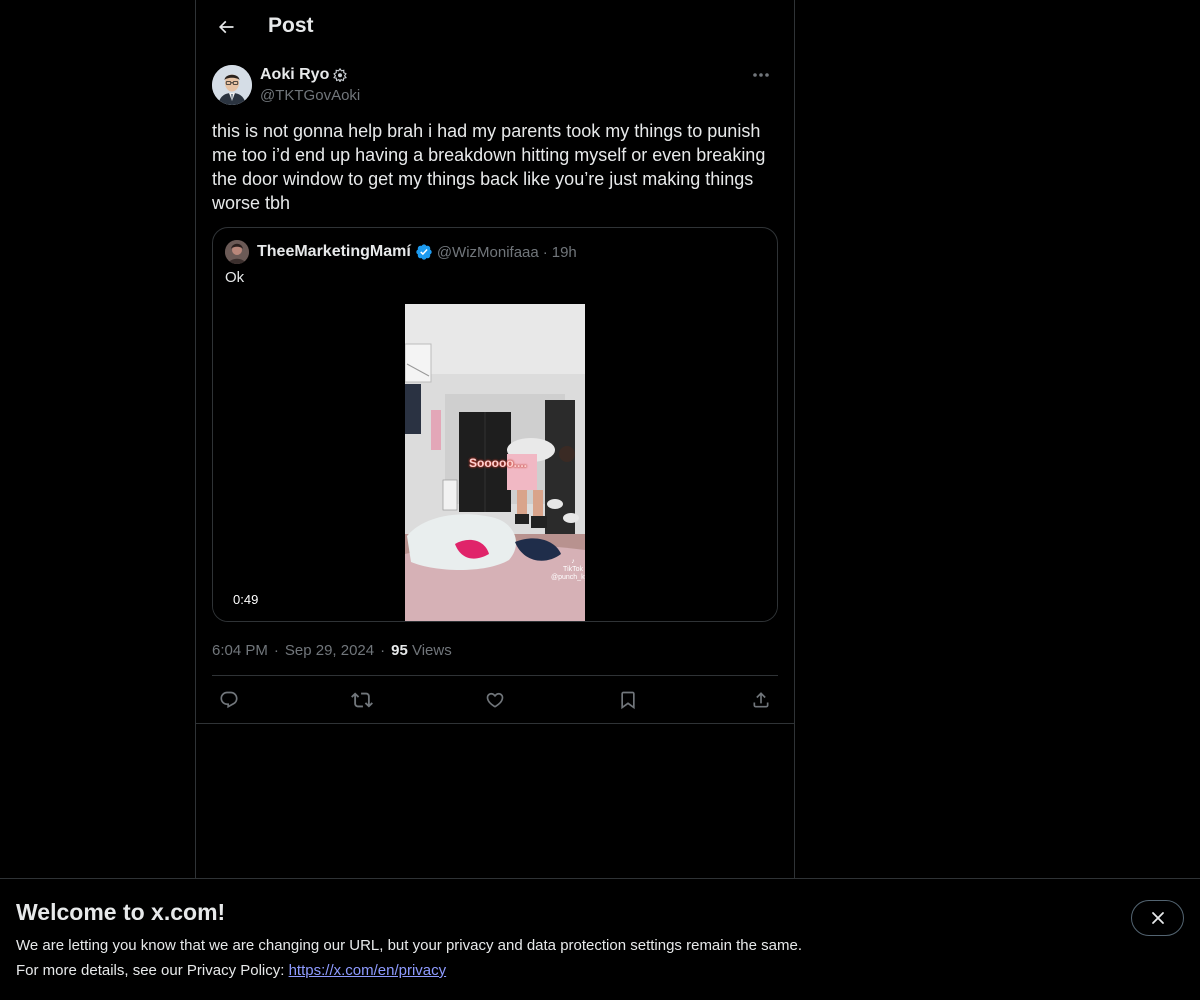 This screenshot has height=1000, width=1200. I want to click on author-handle: @TKTGovAoki, so click(310, 95).